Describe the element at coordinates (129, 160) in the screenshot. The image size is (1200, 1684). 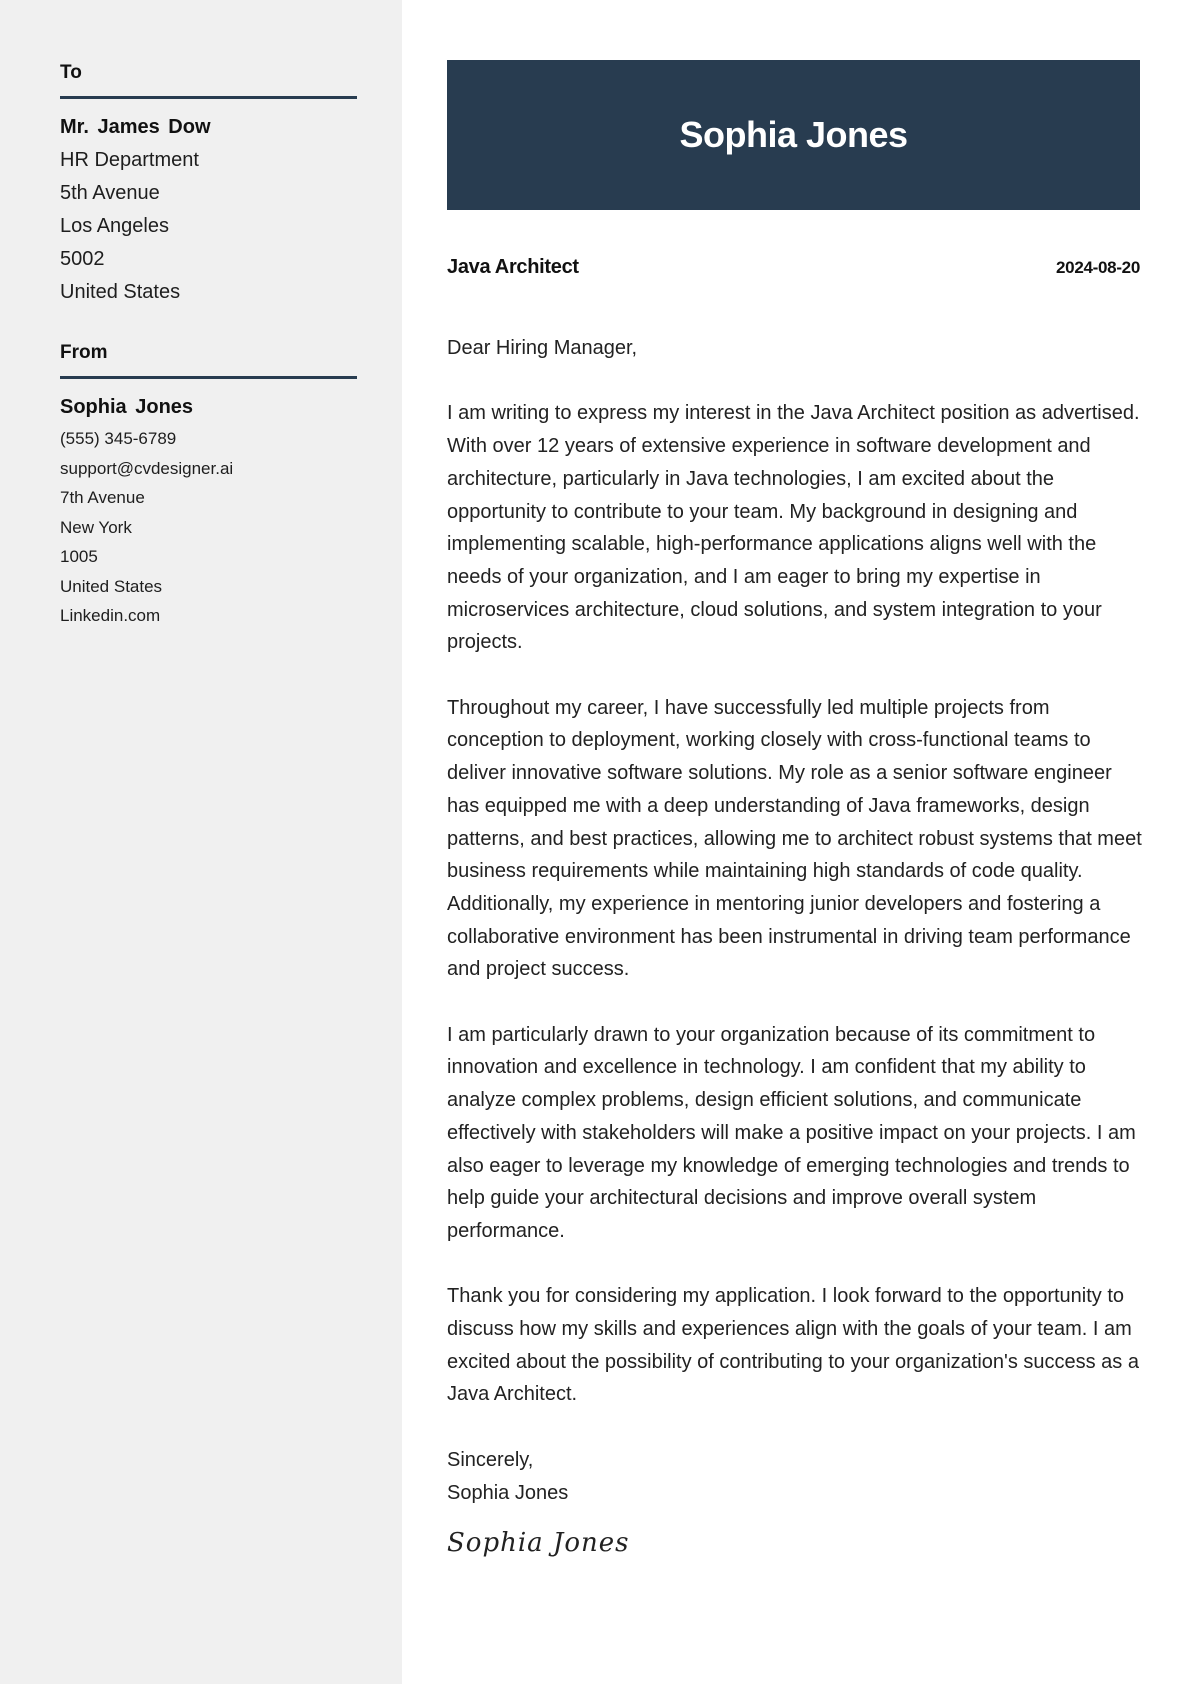
I see `recipient-department: HR Department` at that location.